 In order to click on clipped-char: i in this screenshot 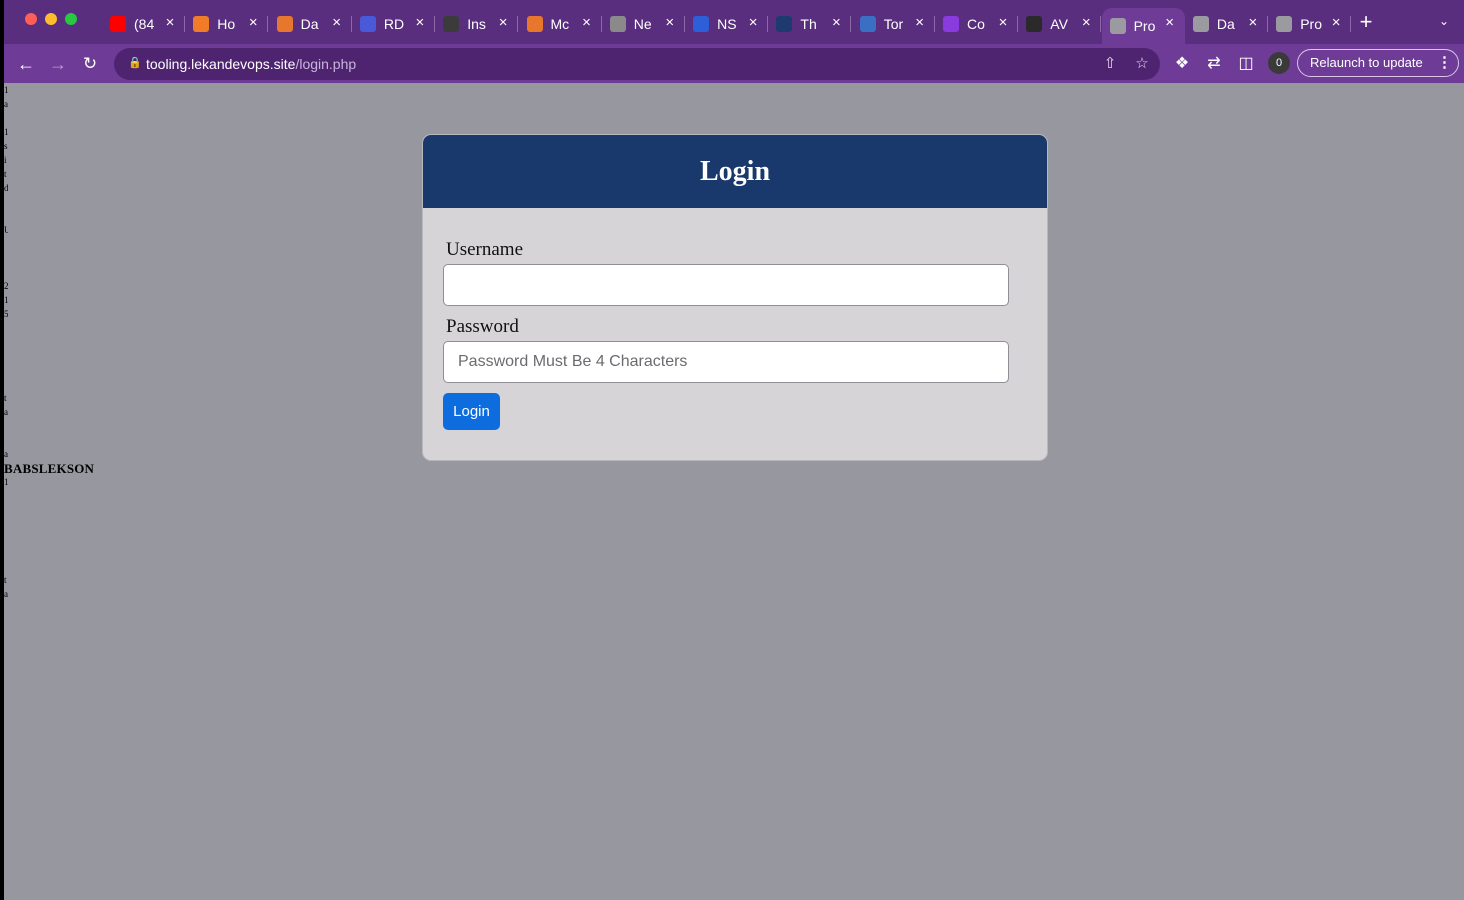, I will do `click(5, 160)`.